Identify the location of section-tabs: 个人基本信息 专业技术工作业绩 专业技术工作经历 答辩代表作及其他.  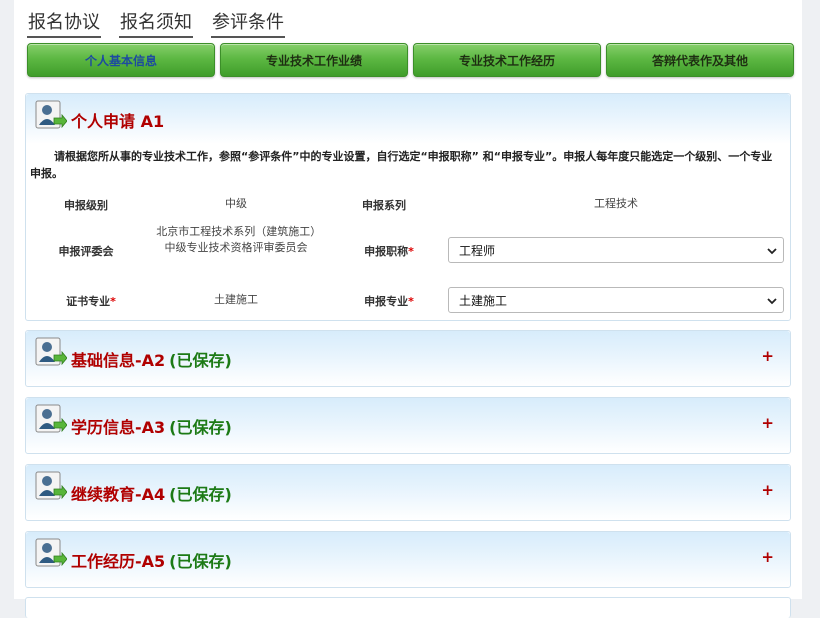
(413, 60).